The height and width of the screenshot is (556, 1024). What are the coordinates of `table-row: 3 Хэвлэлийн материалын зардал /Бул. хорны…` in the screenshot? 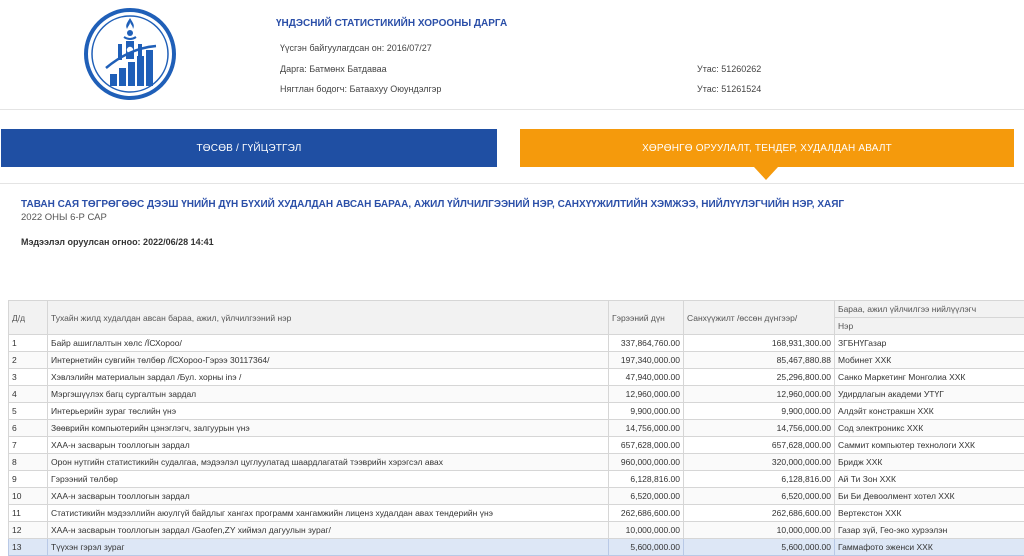 It's located at (516, 377).